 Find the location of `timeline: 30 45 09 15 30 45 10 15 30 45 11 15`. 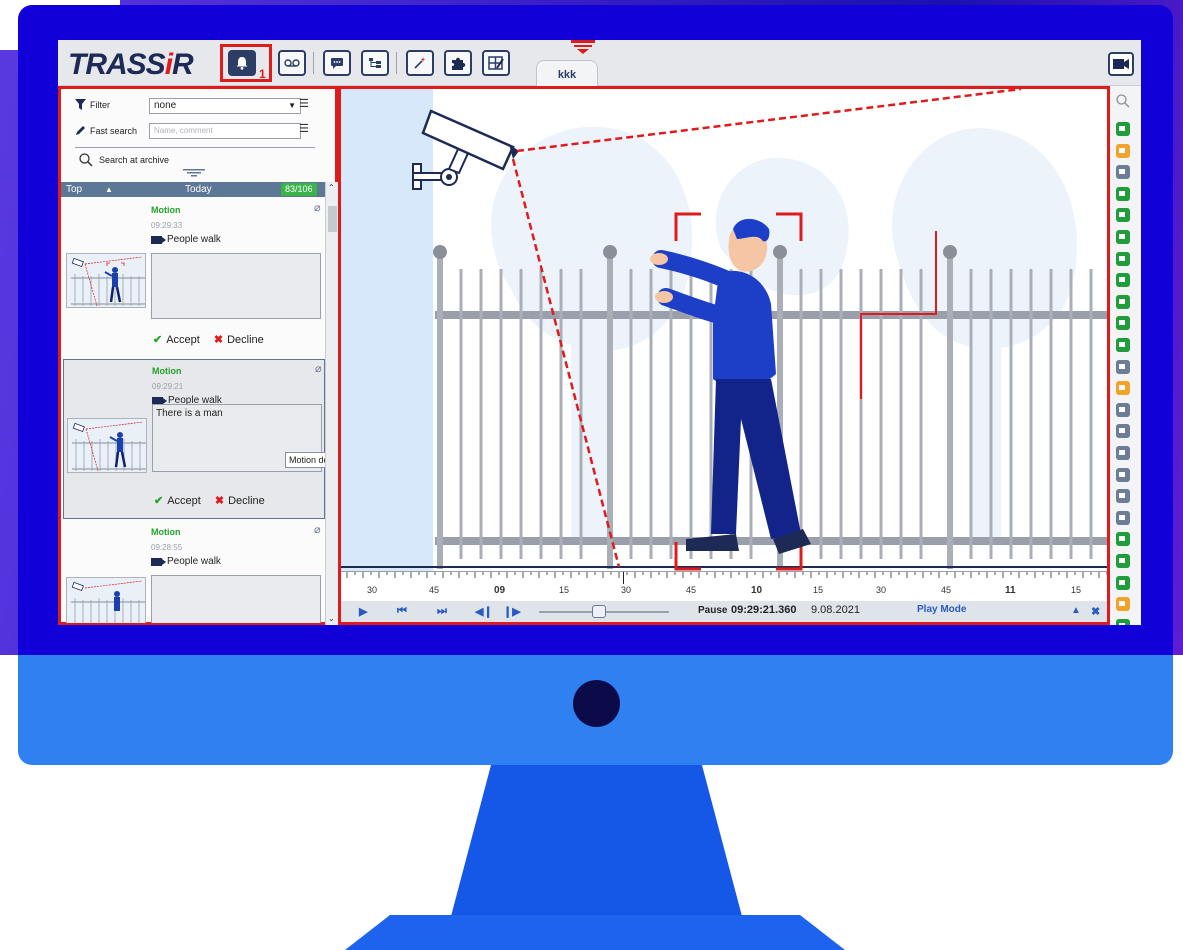

timeline: 30 45 09 15 30 45 10 15 30 45 11 15 is located at coordinates (724, 586).